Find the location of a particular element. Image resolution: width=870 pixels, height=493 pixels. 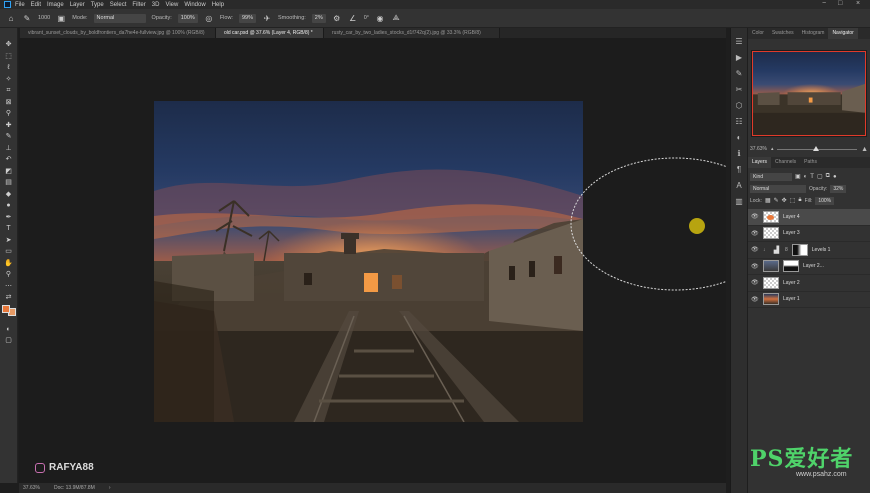

history-icon: ☰ is located at coordinates (739, 41).